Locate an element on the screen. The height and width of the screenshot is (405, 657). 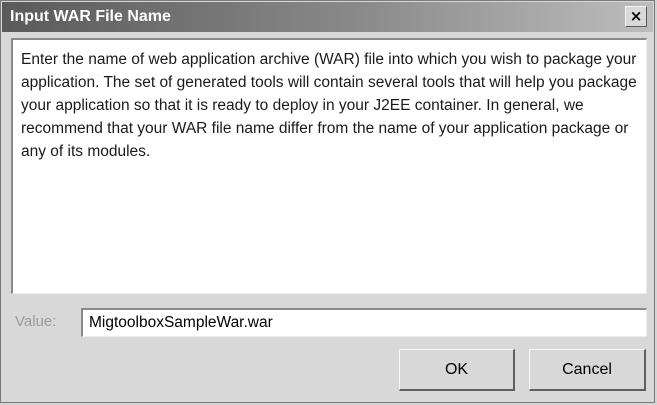
value-label: Value: is located at coordinates (36, 321).